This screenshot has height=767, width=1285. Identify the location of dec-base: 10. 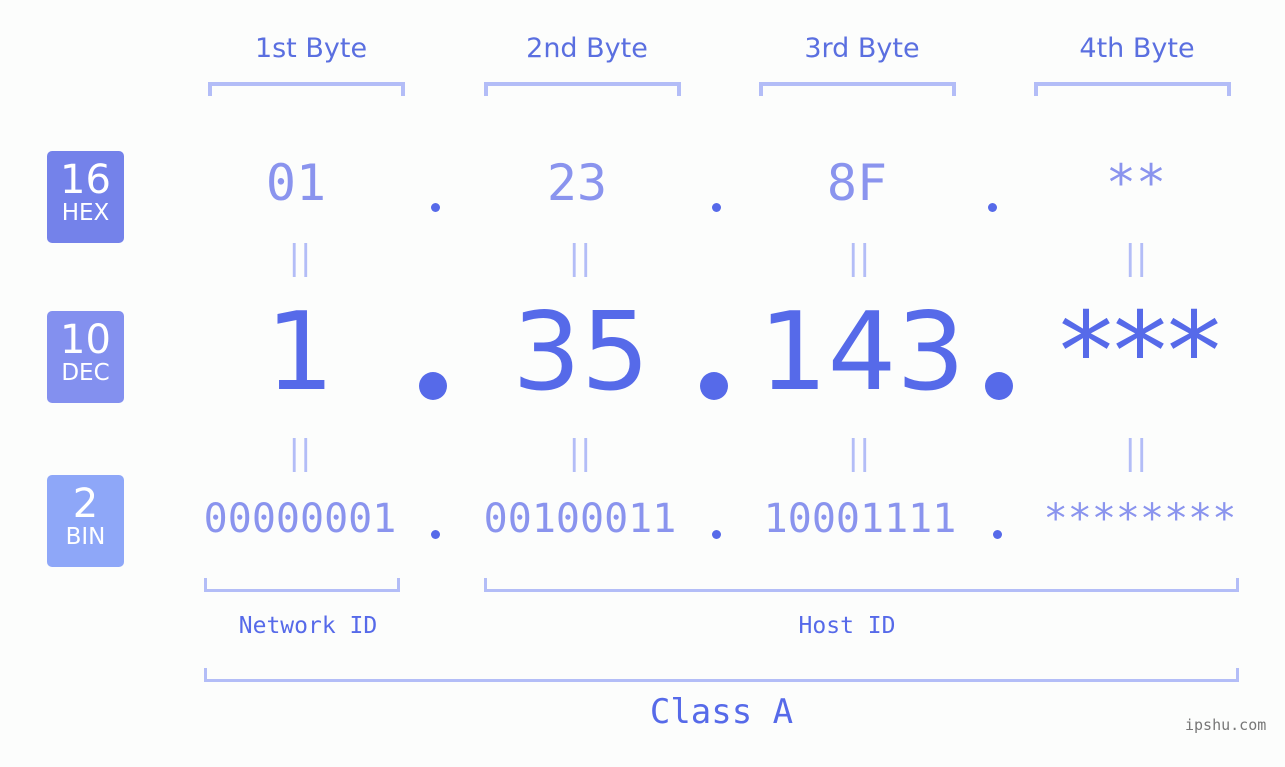
(85, 340).